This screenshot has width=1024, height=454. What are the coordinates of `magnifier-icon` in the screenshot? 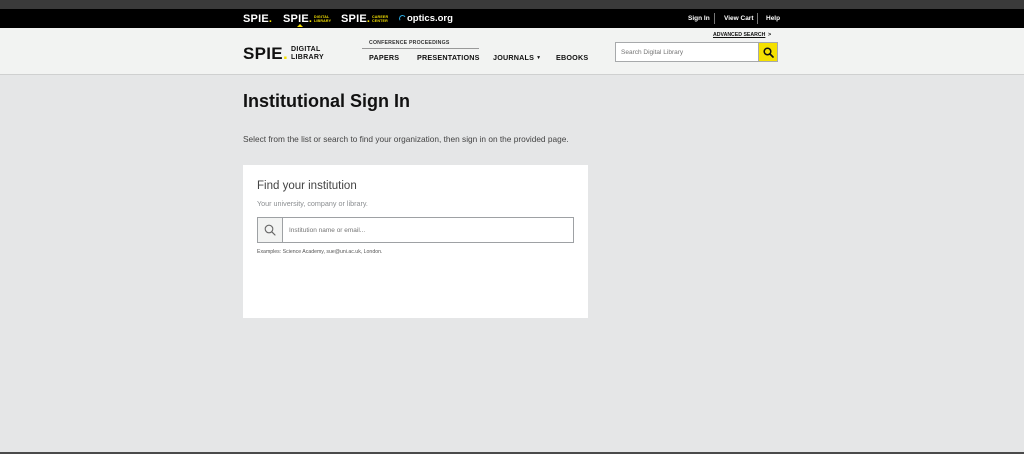 It's located at (270, 230).